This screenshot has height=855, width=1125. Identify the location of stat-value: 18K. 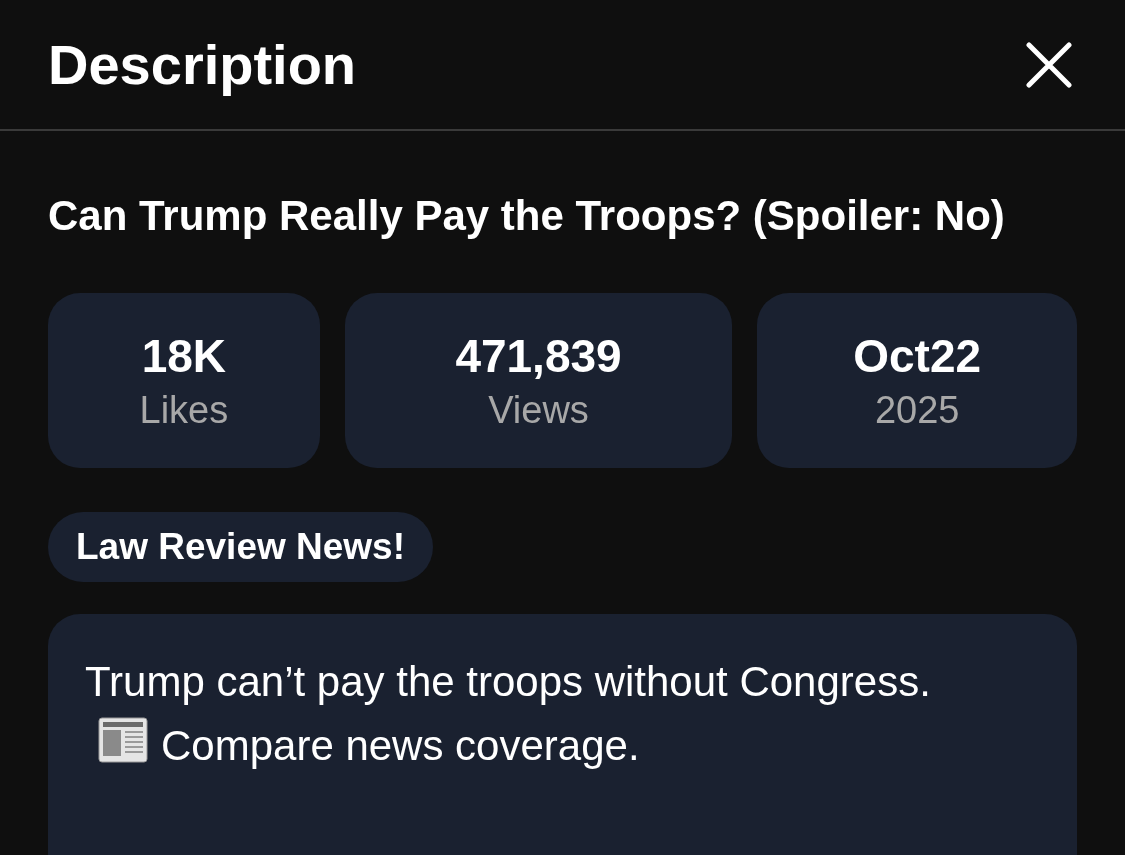
(184, 356).